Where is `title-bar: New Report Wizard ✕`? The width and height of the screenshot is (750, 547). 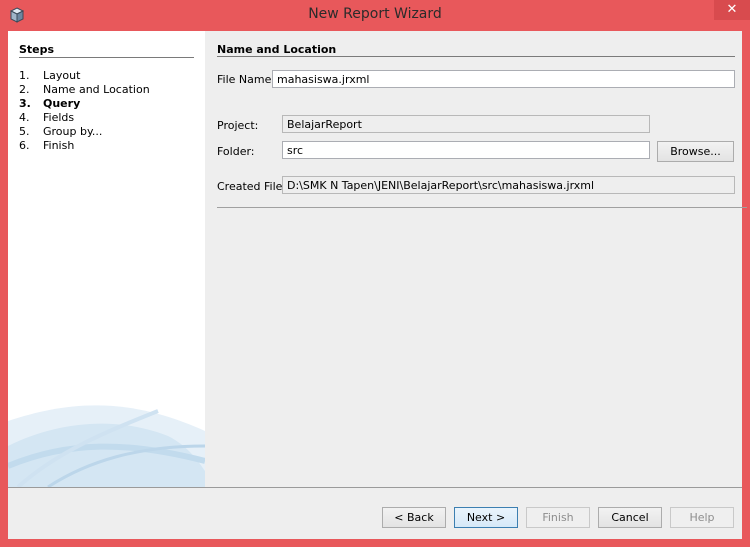
title-bar: New Report Wizard ✕ is located at coordinates (375, 15).